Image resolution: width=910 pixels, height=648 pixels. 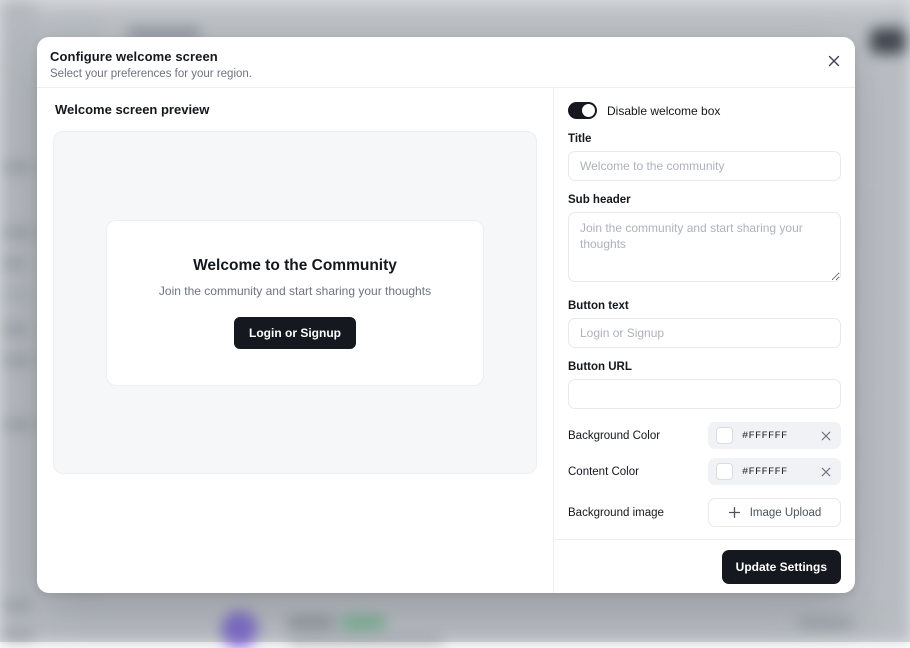 I want to click on welcome-title: Welcome to the Community, so click(x=295, y=266).